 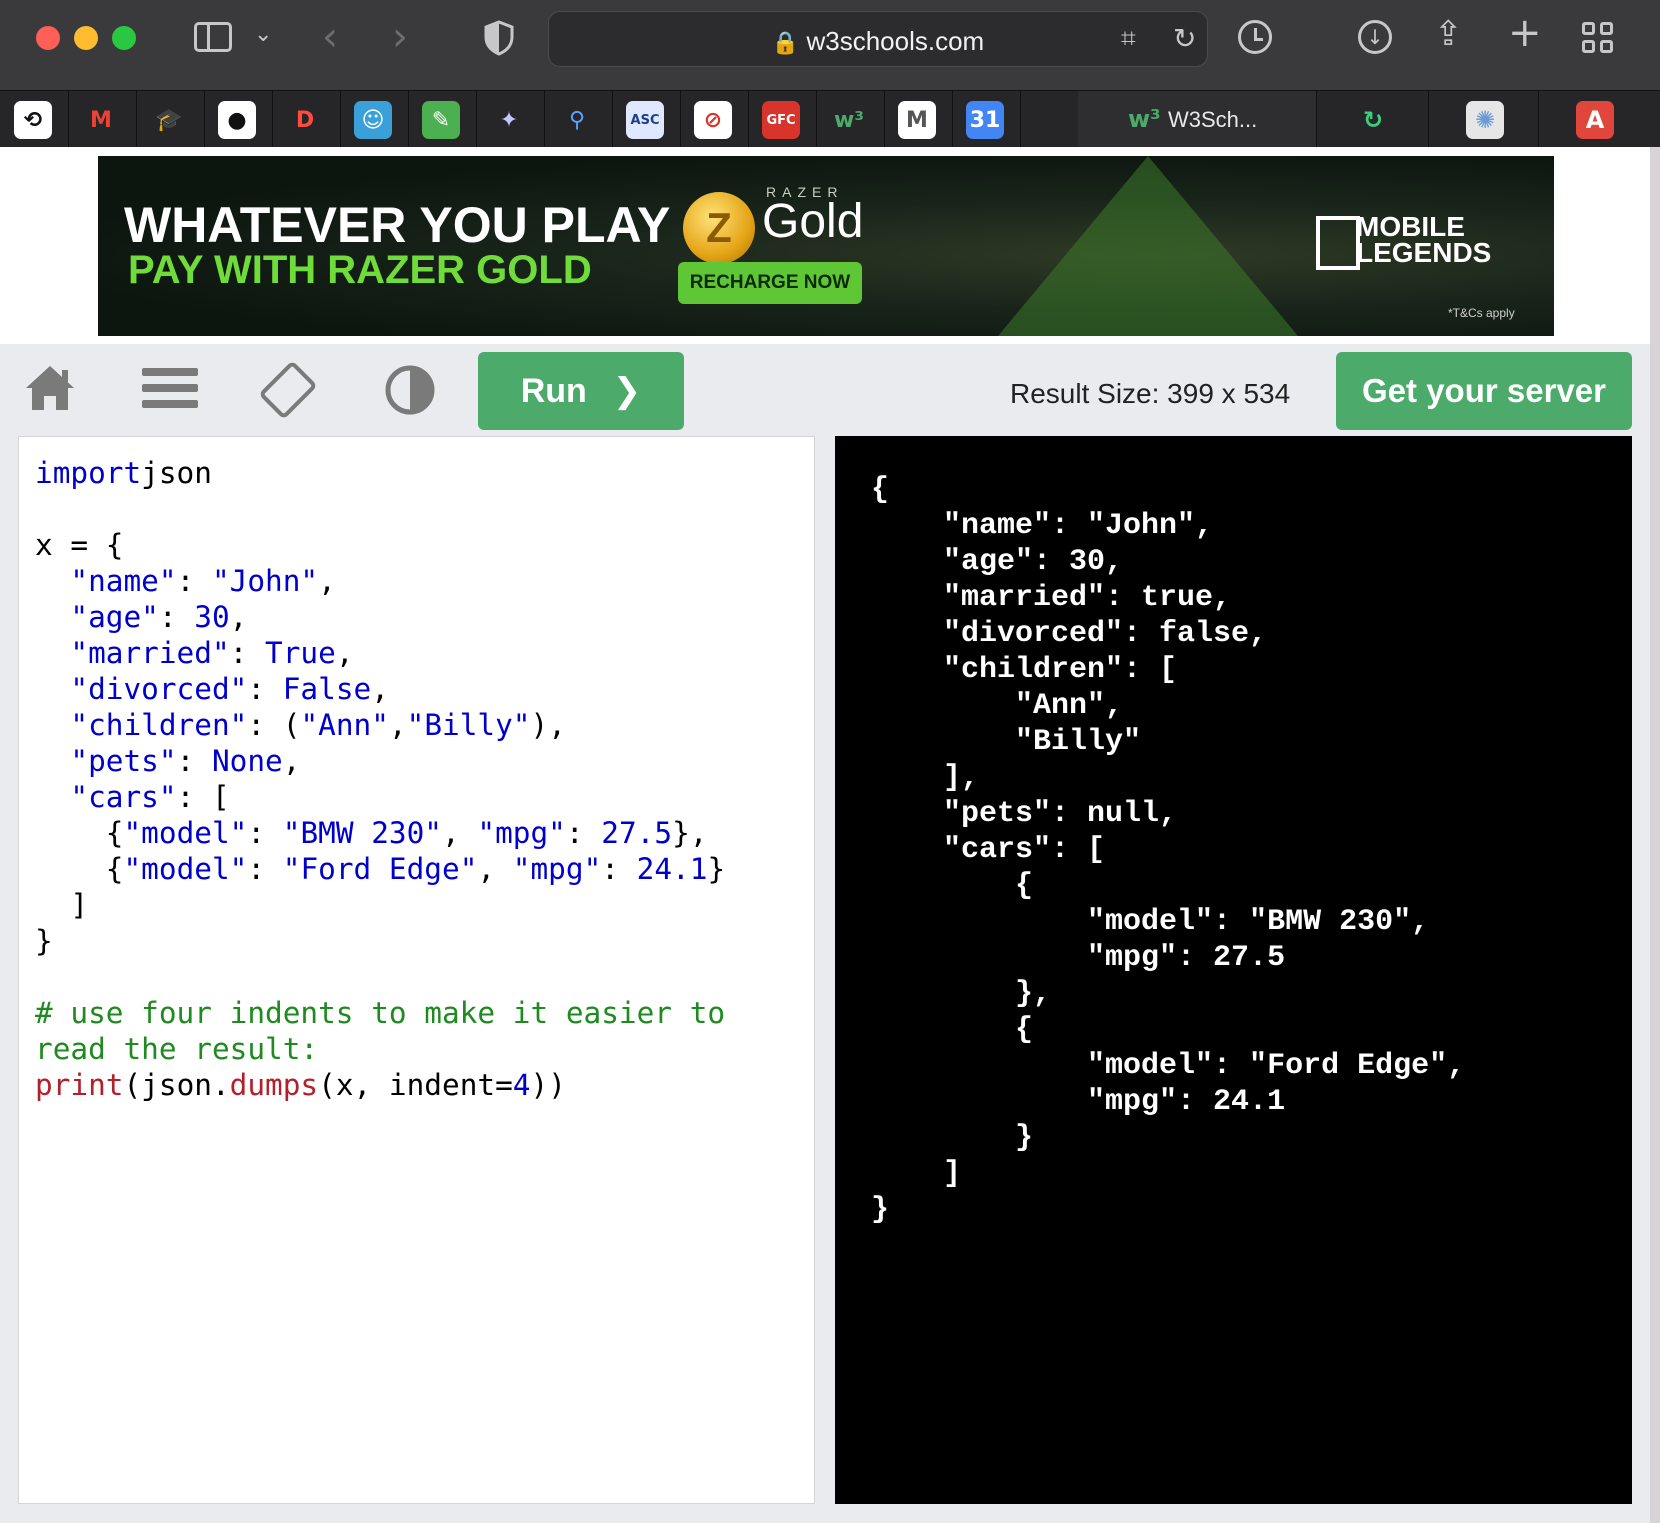 What do you see at coordinates (380, 1085) in the screenshot?
I see `code-line: print(json.dumps(x, indent=4))` at bounding box center [380, 1085].